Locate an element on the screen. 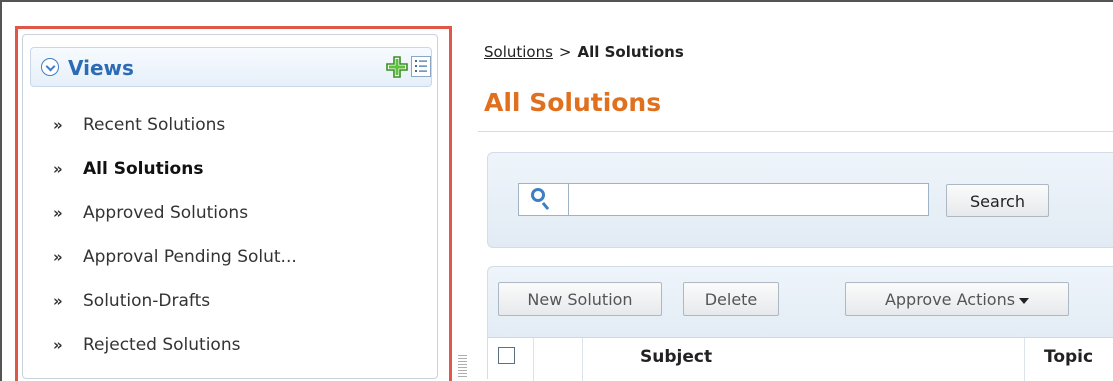 The width and height of the screenshot is (1113, 381). views-title: Views is located at coordinates (101, 68).